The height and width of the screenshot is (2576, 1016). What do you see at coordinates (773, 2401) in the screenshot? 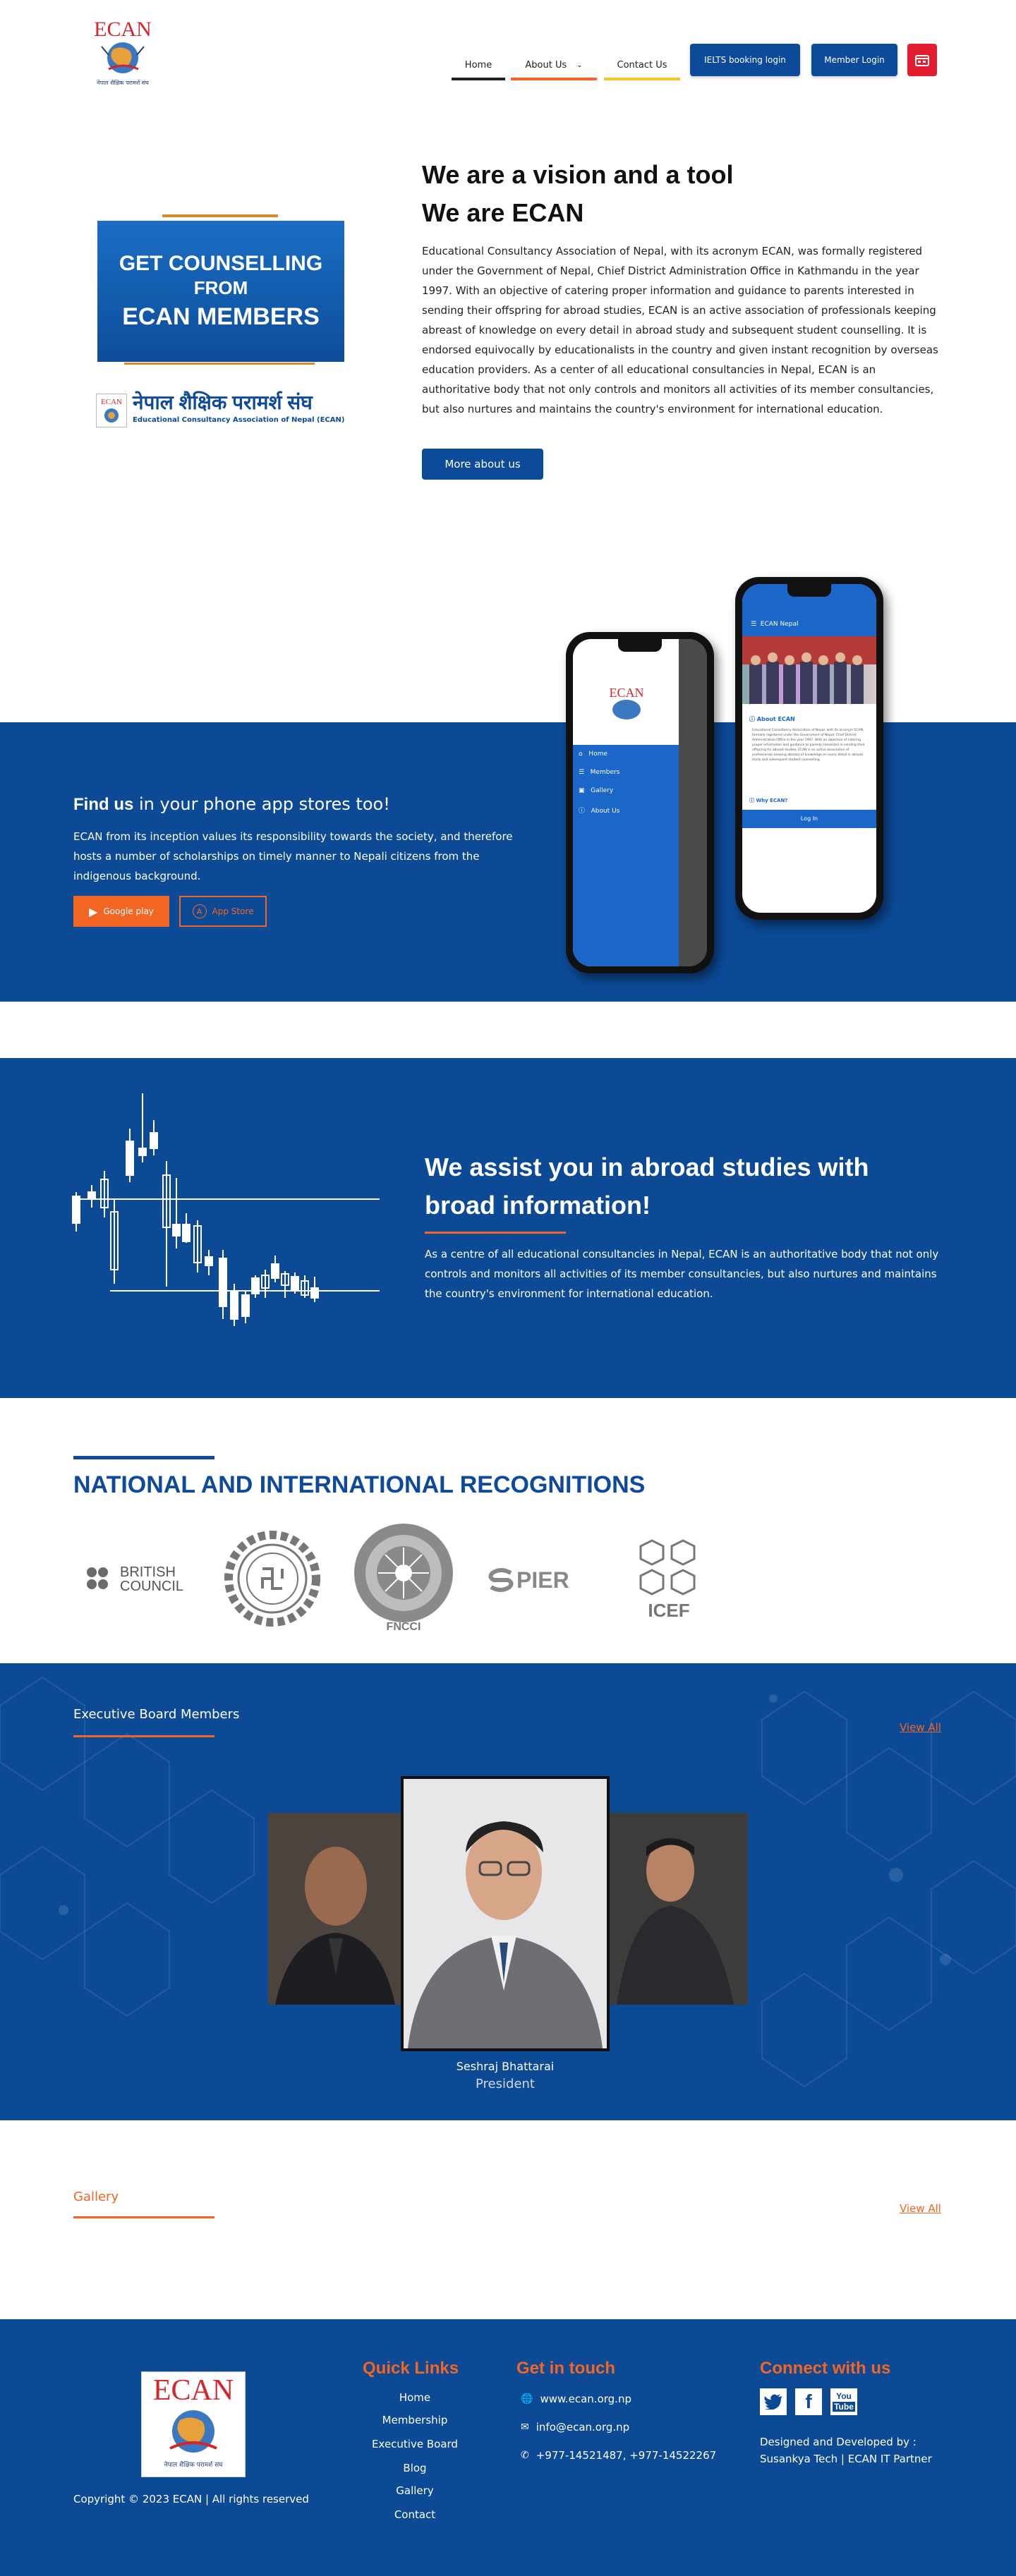
I see `twitter-icon` at bounding box center [773, 2401].